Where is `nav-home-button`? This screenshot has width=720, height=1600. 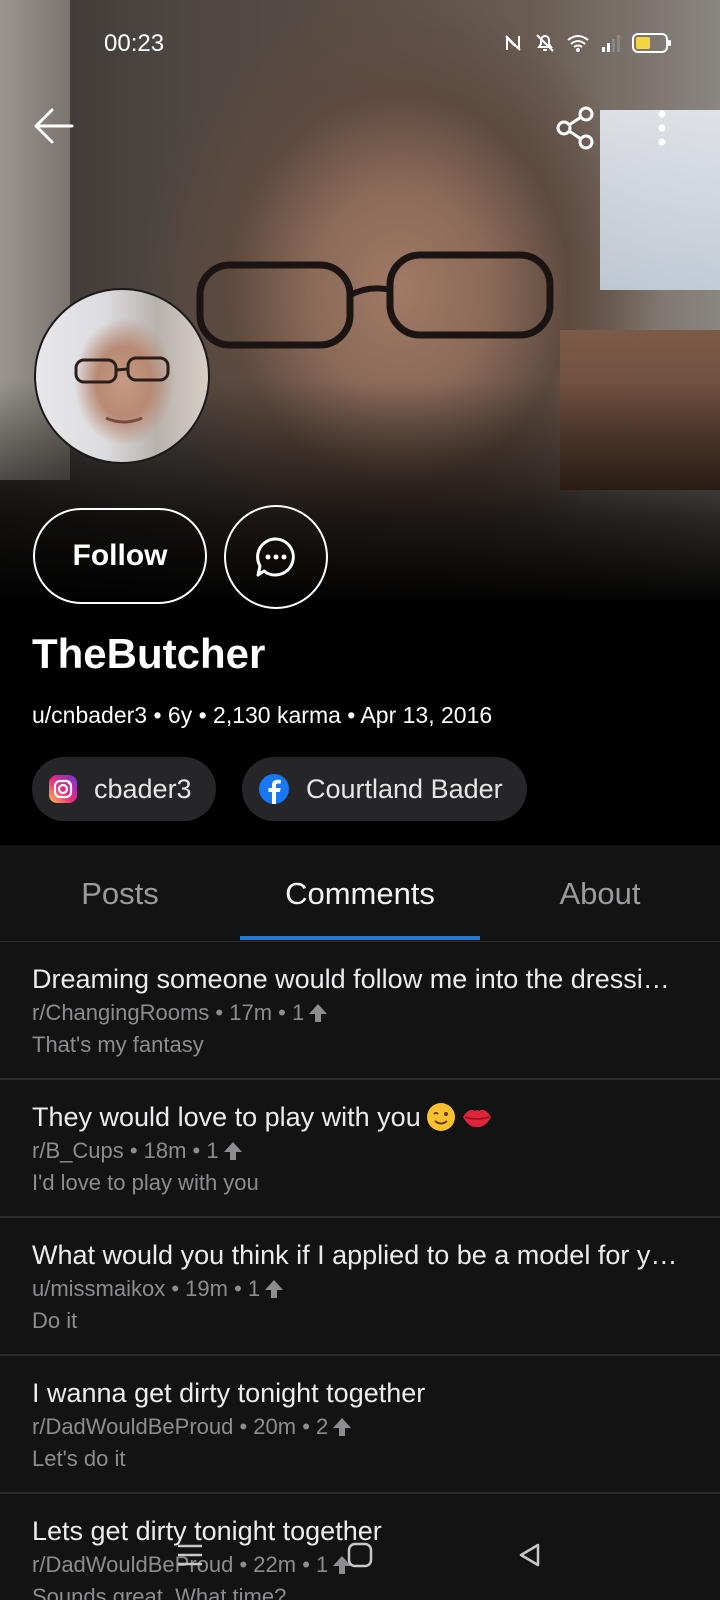 nav-home-button is located at coordinates (360, 1555).